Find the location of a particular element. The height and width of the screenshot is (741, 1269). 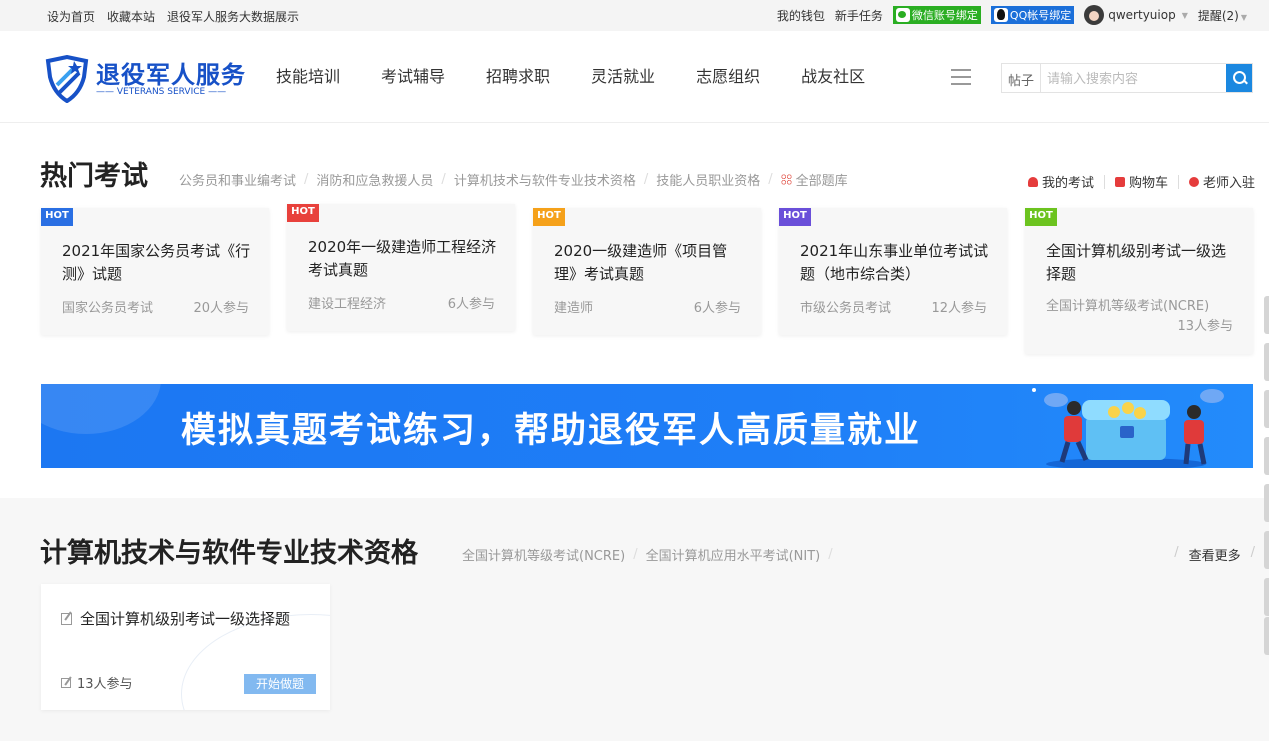

banner-decoration is located at coordinates (101, 409).